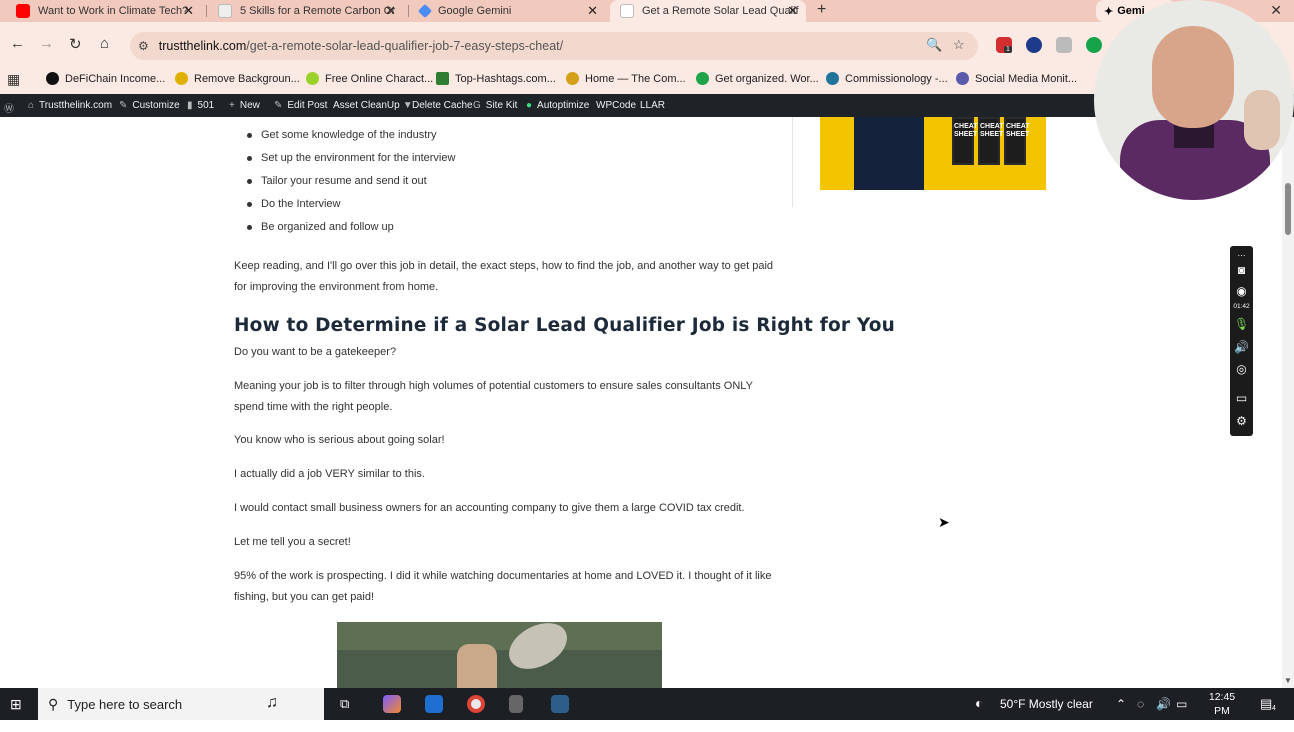  I want to click on settings-gear-icon: ⚙, so click(1241, 421).